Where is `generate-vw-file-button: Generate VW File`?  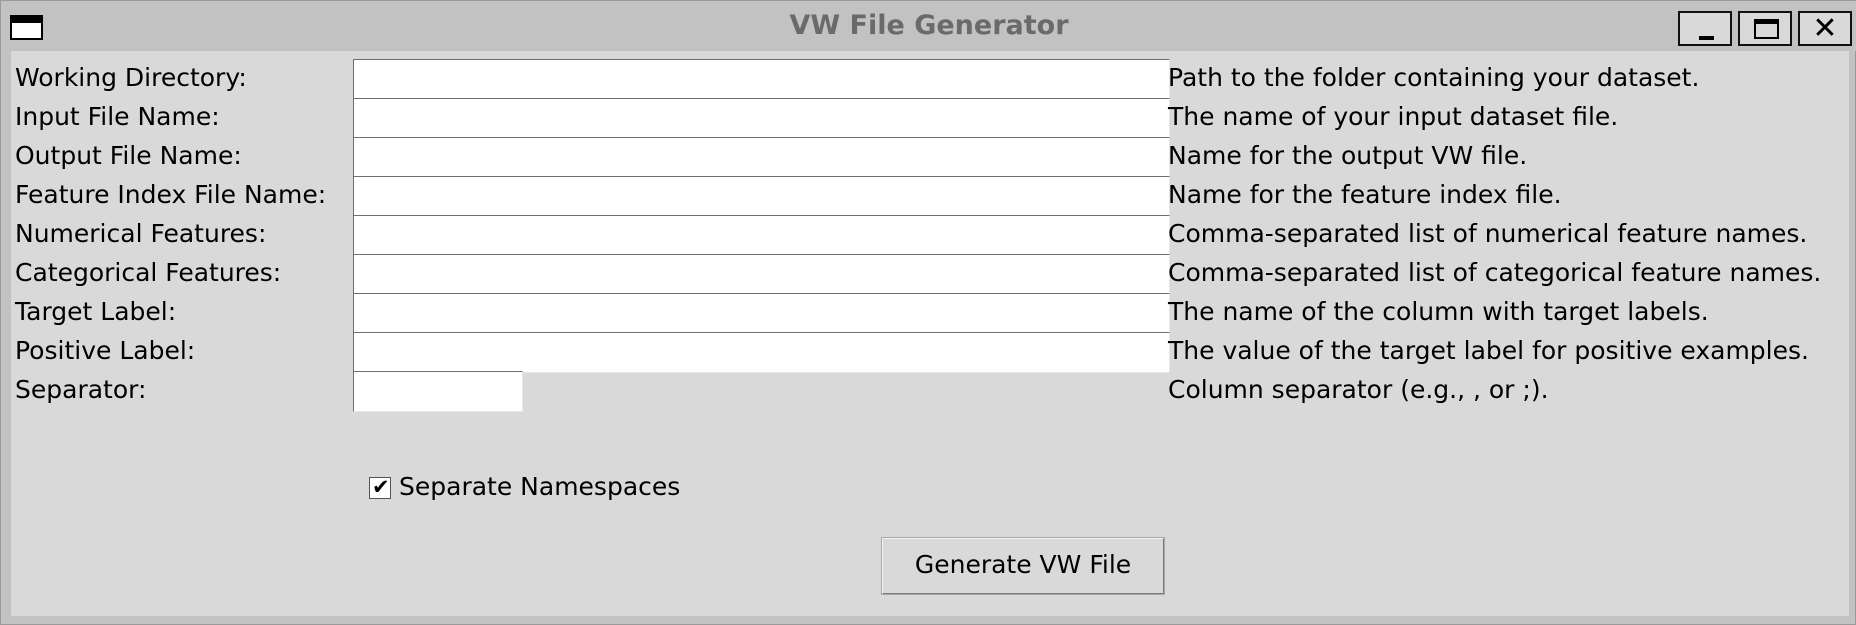
generate-vw-file-button: Generate VW File is located at coordinates (1023, 566).